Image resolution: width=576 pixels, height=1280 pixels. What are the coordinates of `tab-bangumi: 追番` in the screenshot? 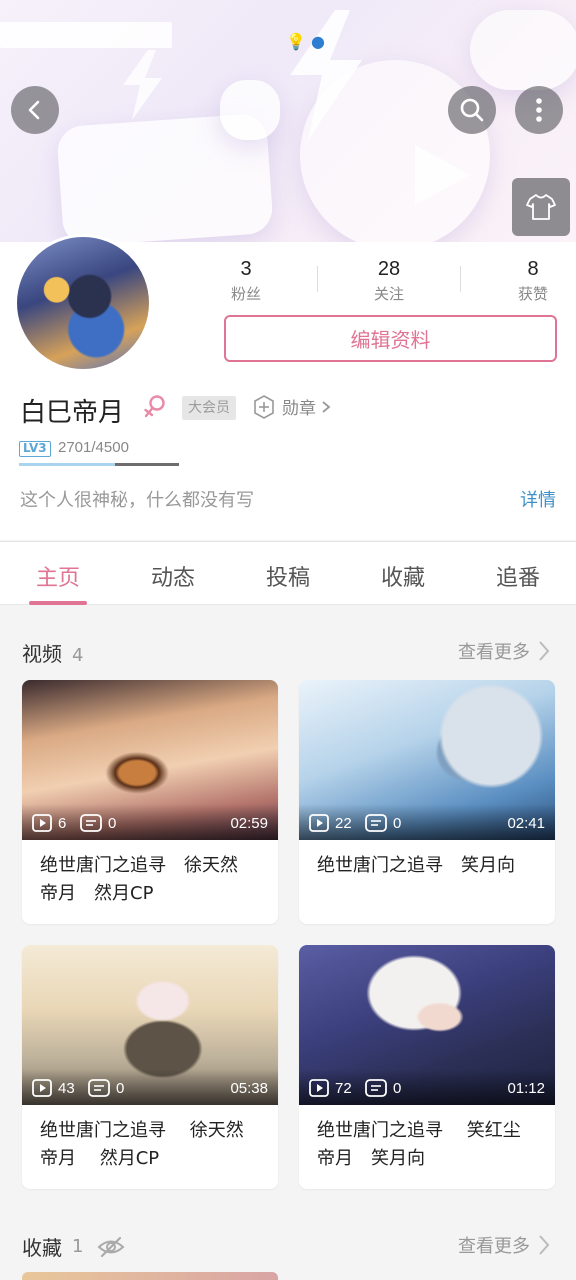 It's located at (518, 576).